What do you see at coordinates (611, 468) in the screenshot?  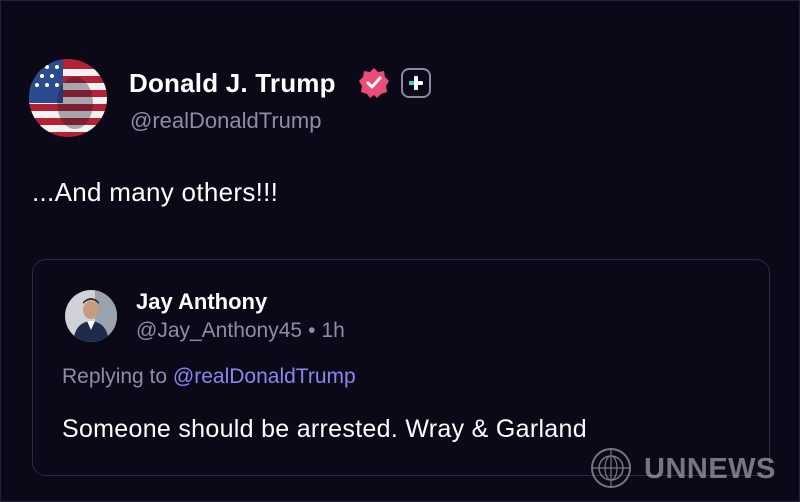 I see `un-emblem-icon` at bounding box center [611, 468].